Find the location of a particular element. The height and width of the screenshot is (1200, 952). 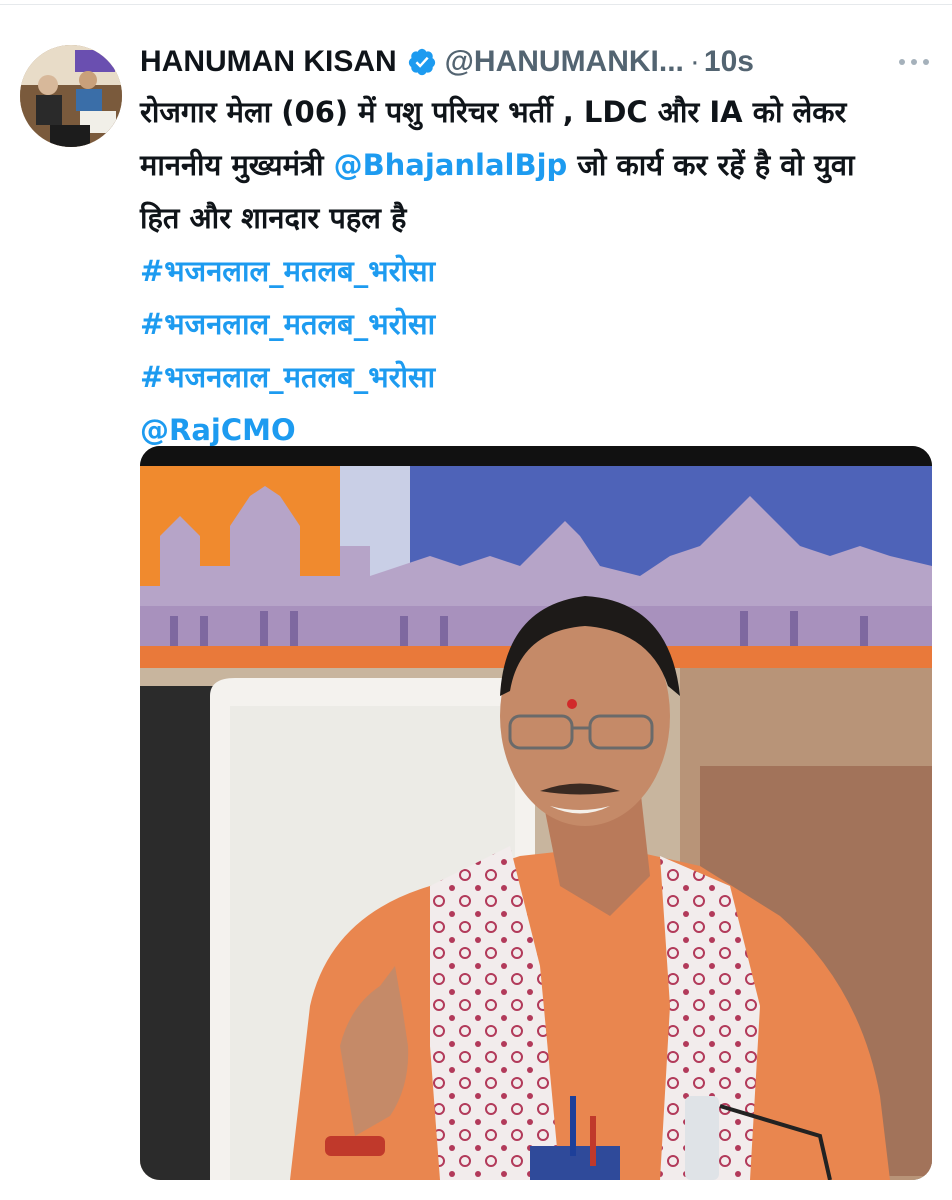

tweet-text-line-3: हित और शानदार पहल है is located at coordinates (273, 218).